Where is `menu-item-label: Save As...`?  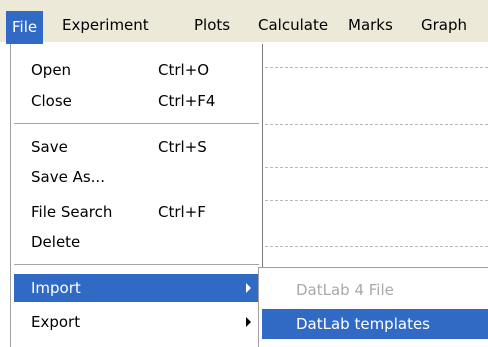 menu-item-label: Save As... is located at coordinates (68, 177).